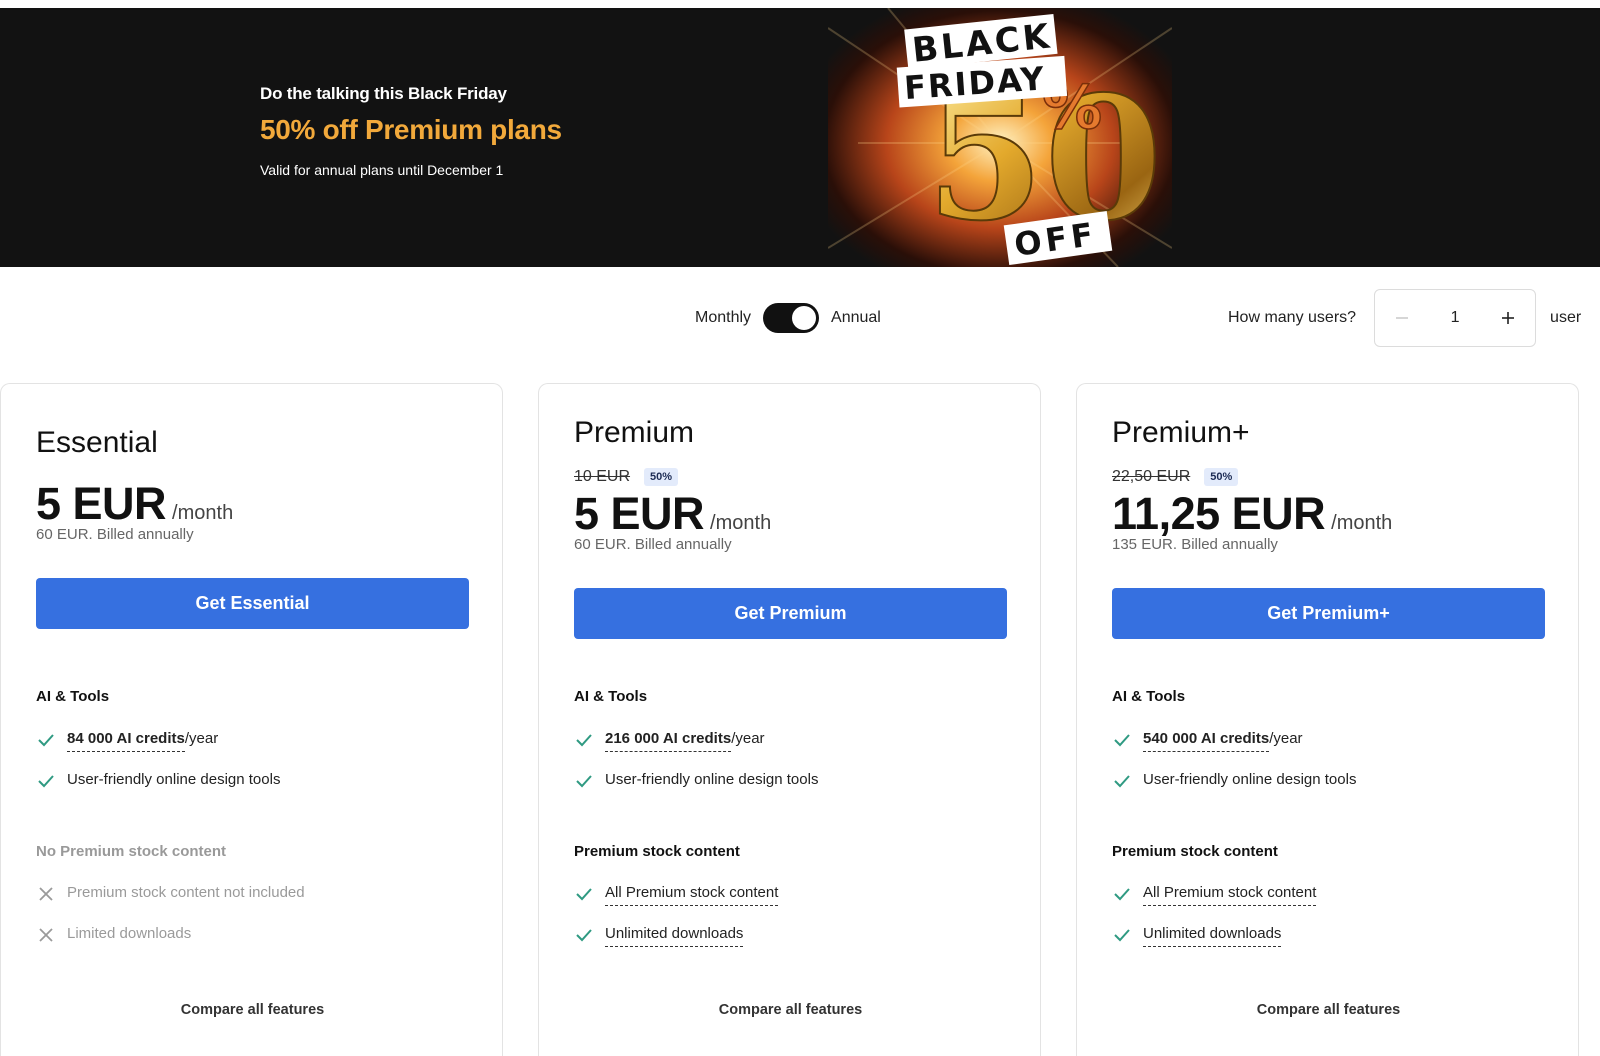 The image size is (1600, 1056). I want to click on plus-icon, so click(1508, 318).